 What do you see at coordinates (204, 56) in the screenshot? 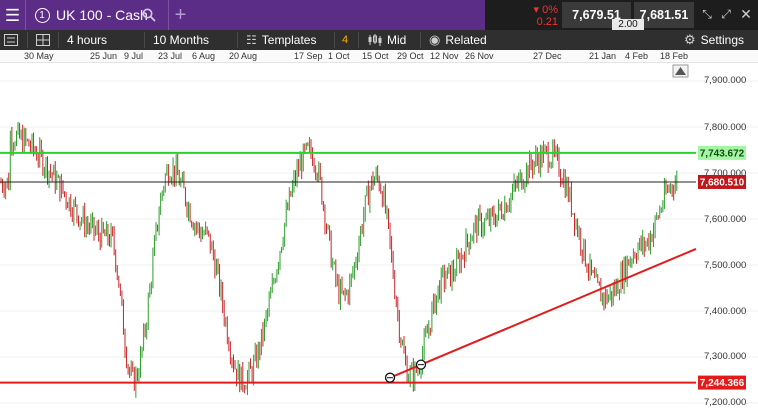
I see `date-label: 6 Aug` at bounding box center [204, 56].